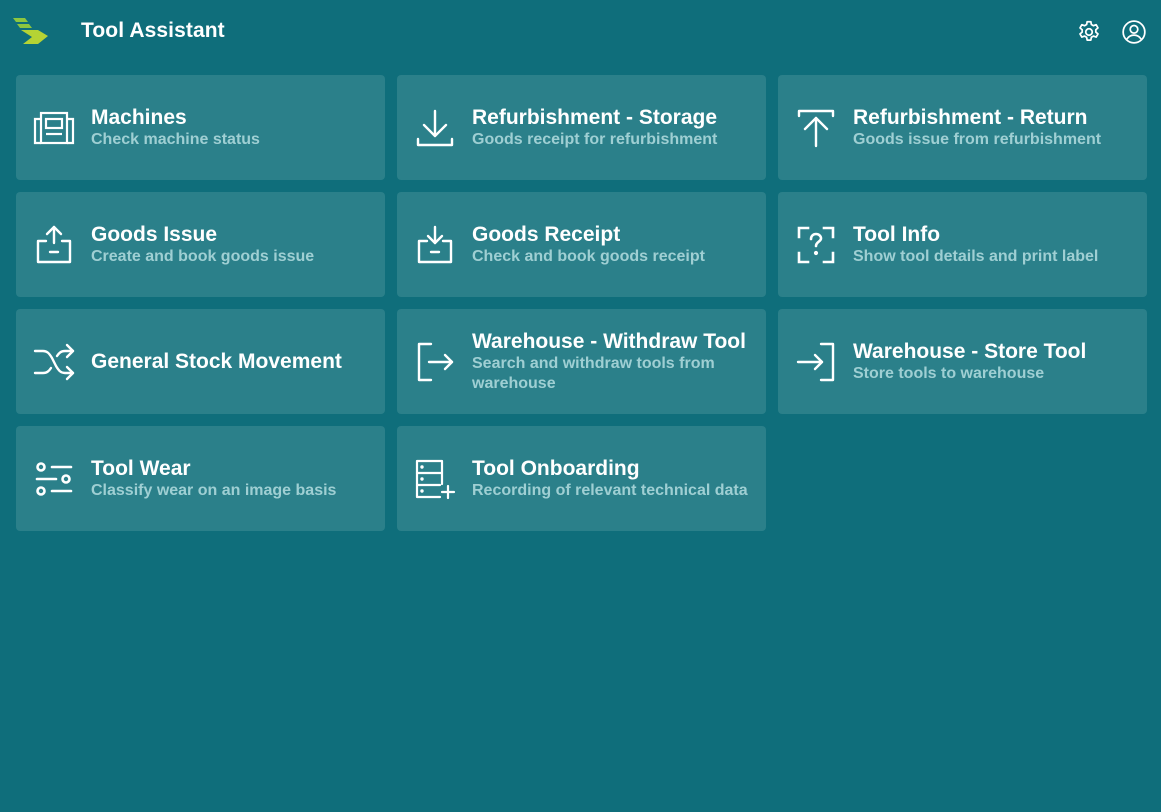  What do you see at coordinates (588, 256) in the screenshot?
I see `tile-subtitle: Check and book goods receipt` at bounding box center [588, 256].